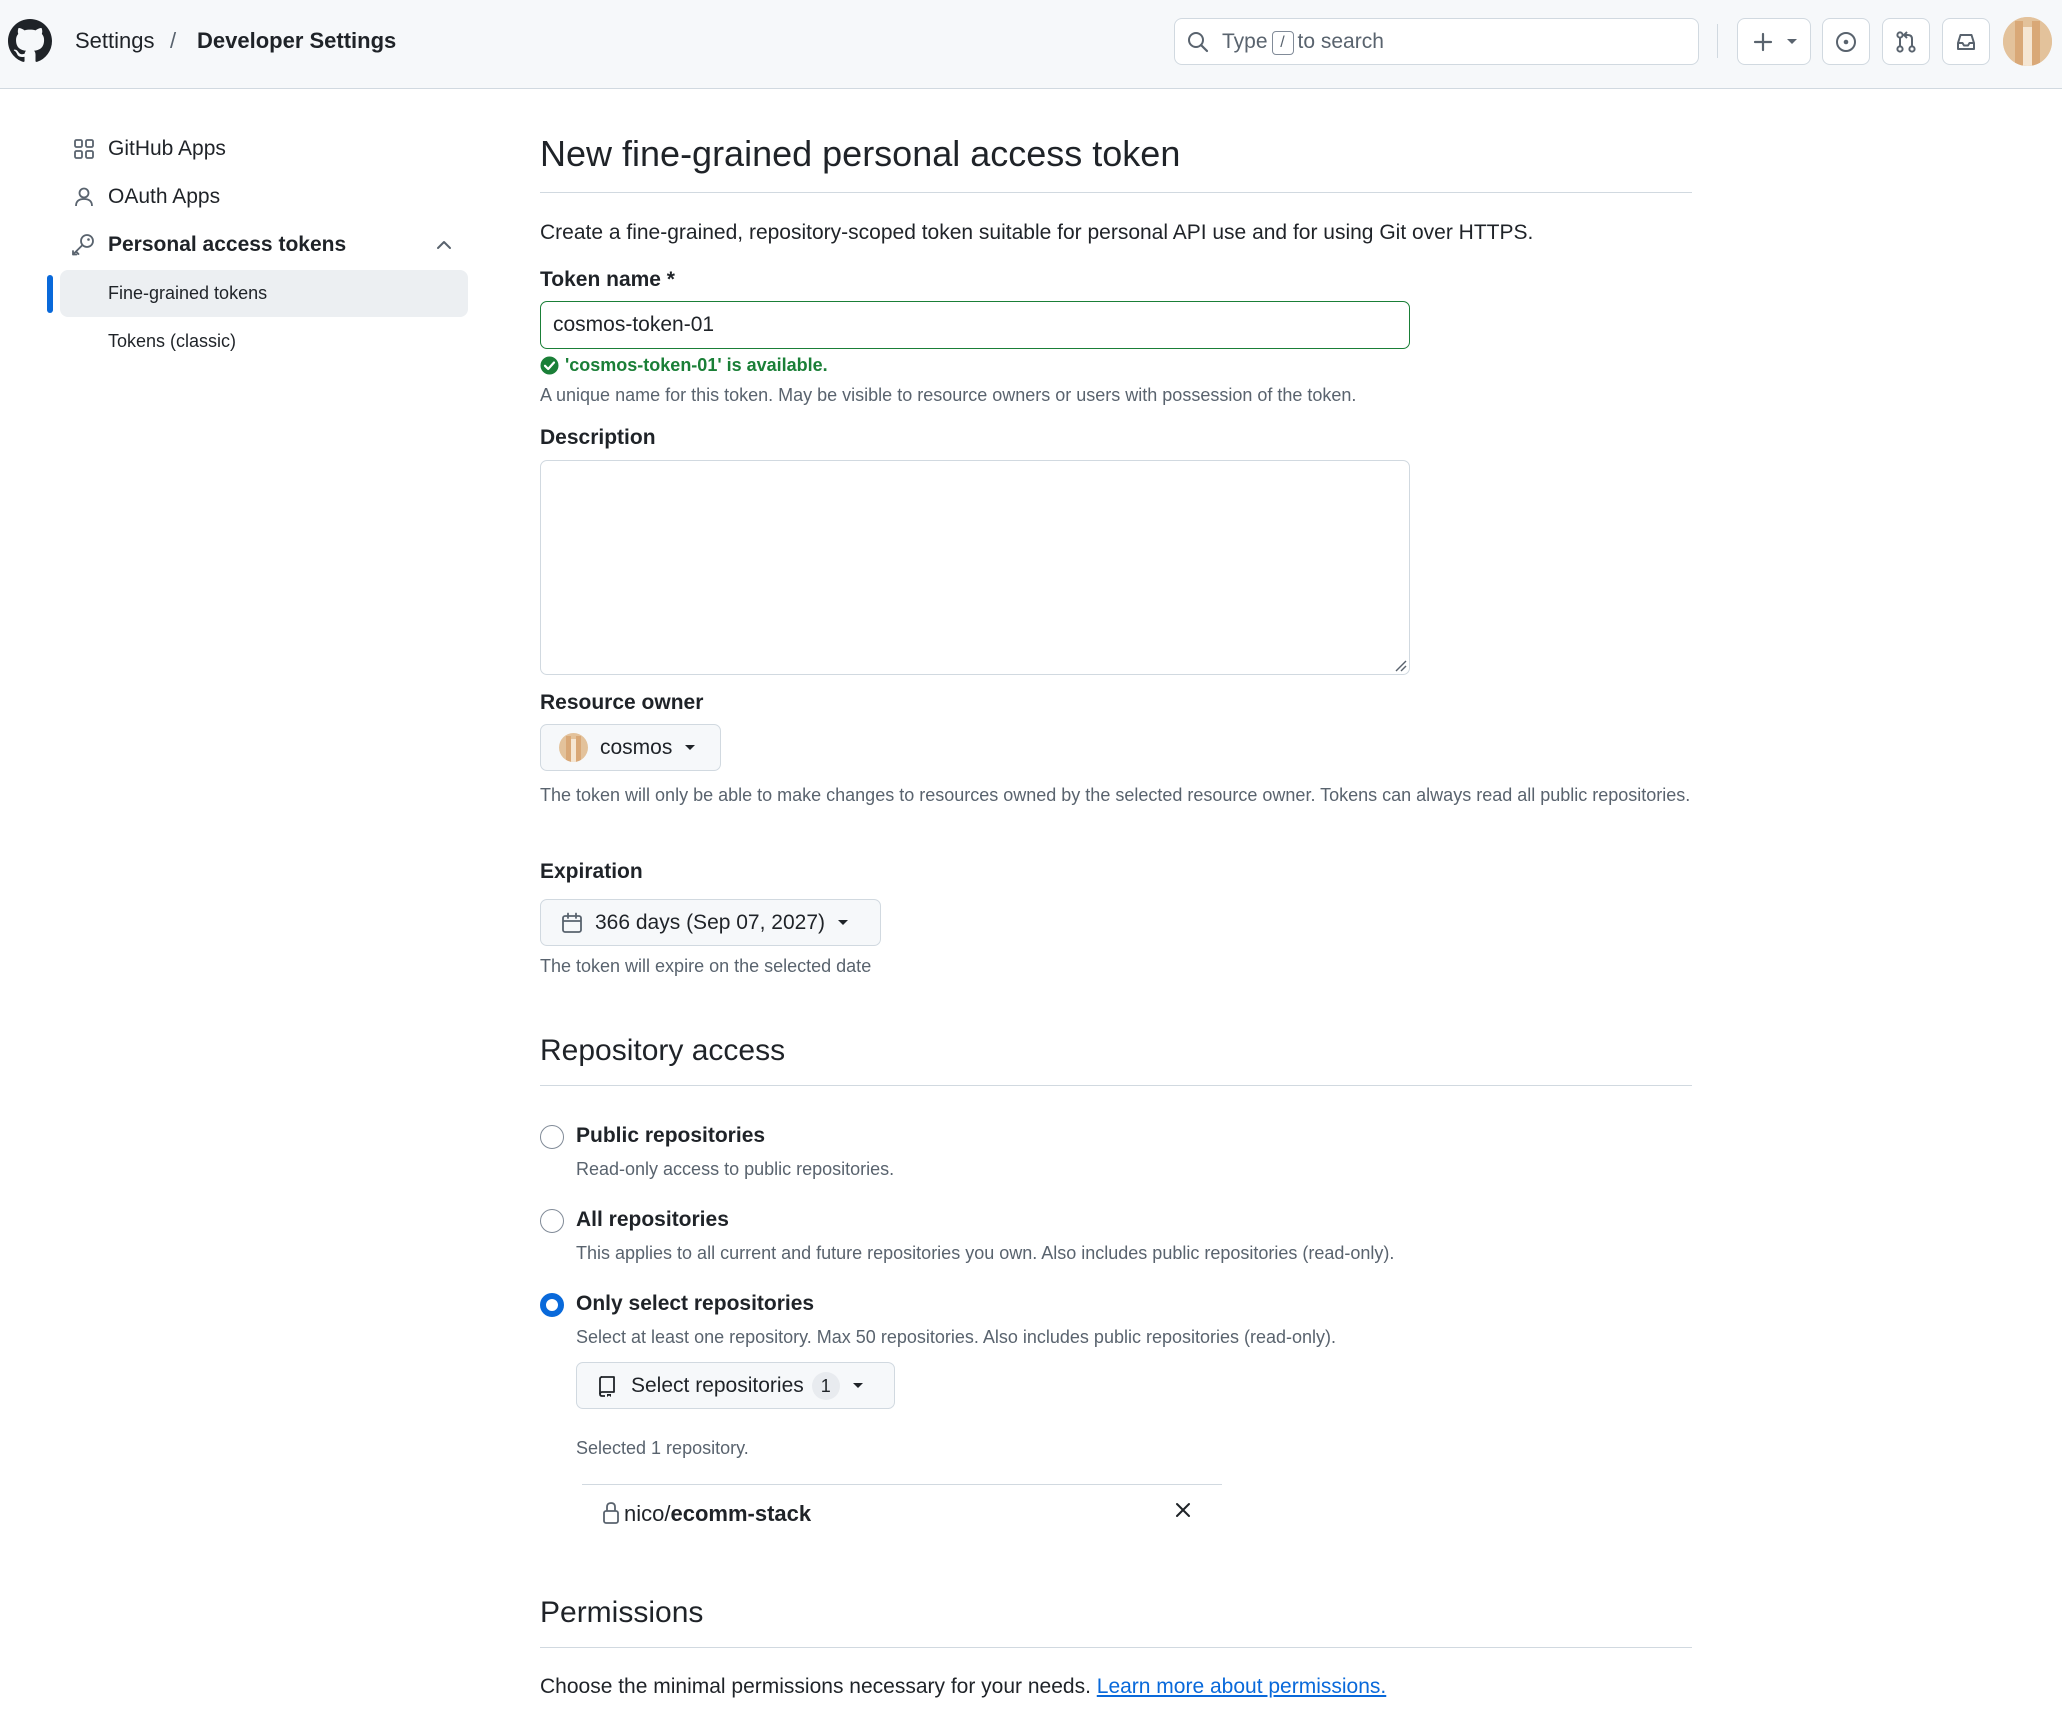 This screenshot has width=2062, height=1714. I want to click on only-select-repositories-label: Only select repositories, so click(695, 1304).